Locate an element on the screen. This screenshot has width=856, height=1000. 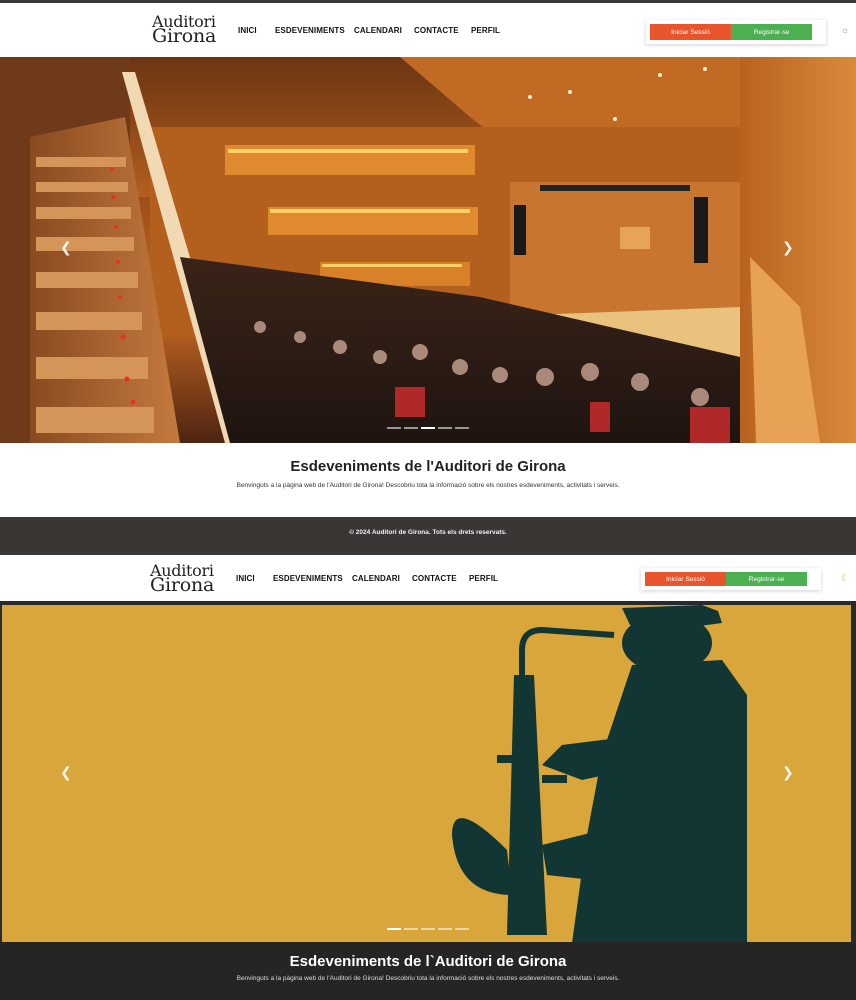
page-title: Esdeveniments de l'Auditori de Girona is located at coordinates (428, 466).